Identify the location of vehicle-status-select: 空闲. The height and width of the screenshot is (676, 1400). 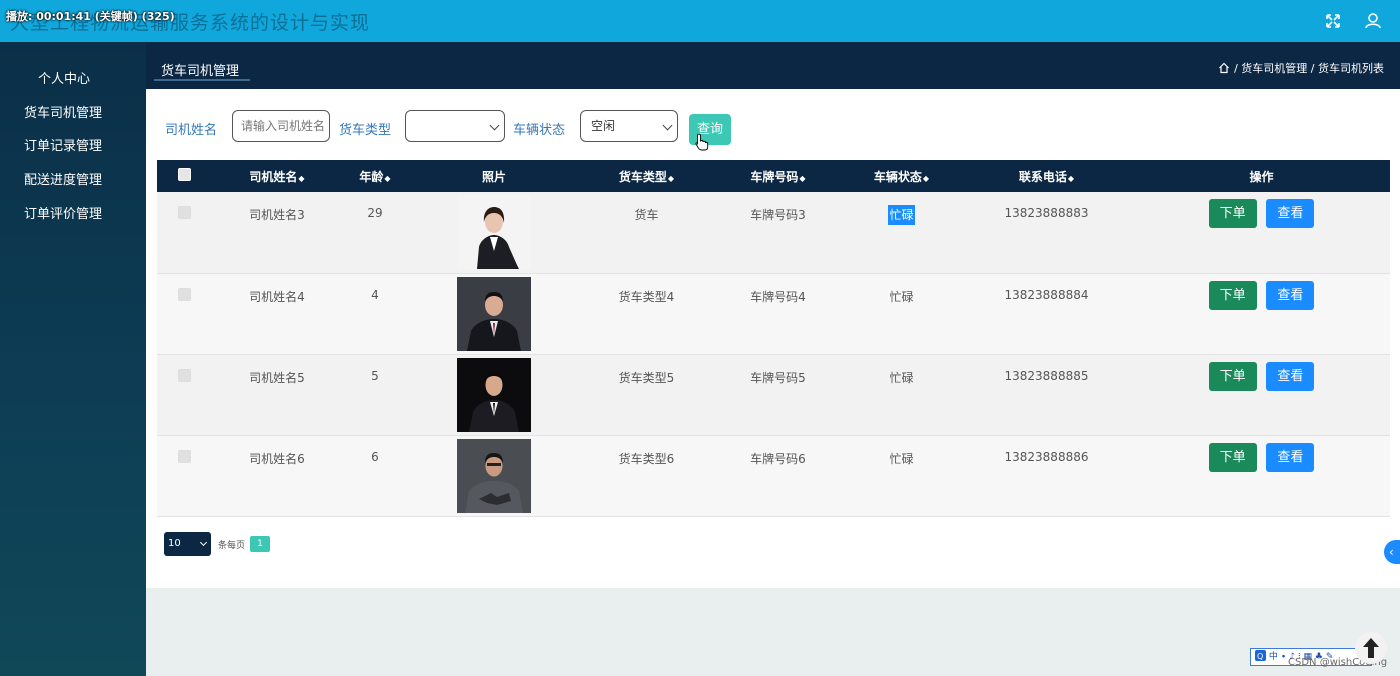
(629, 126).